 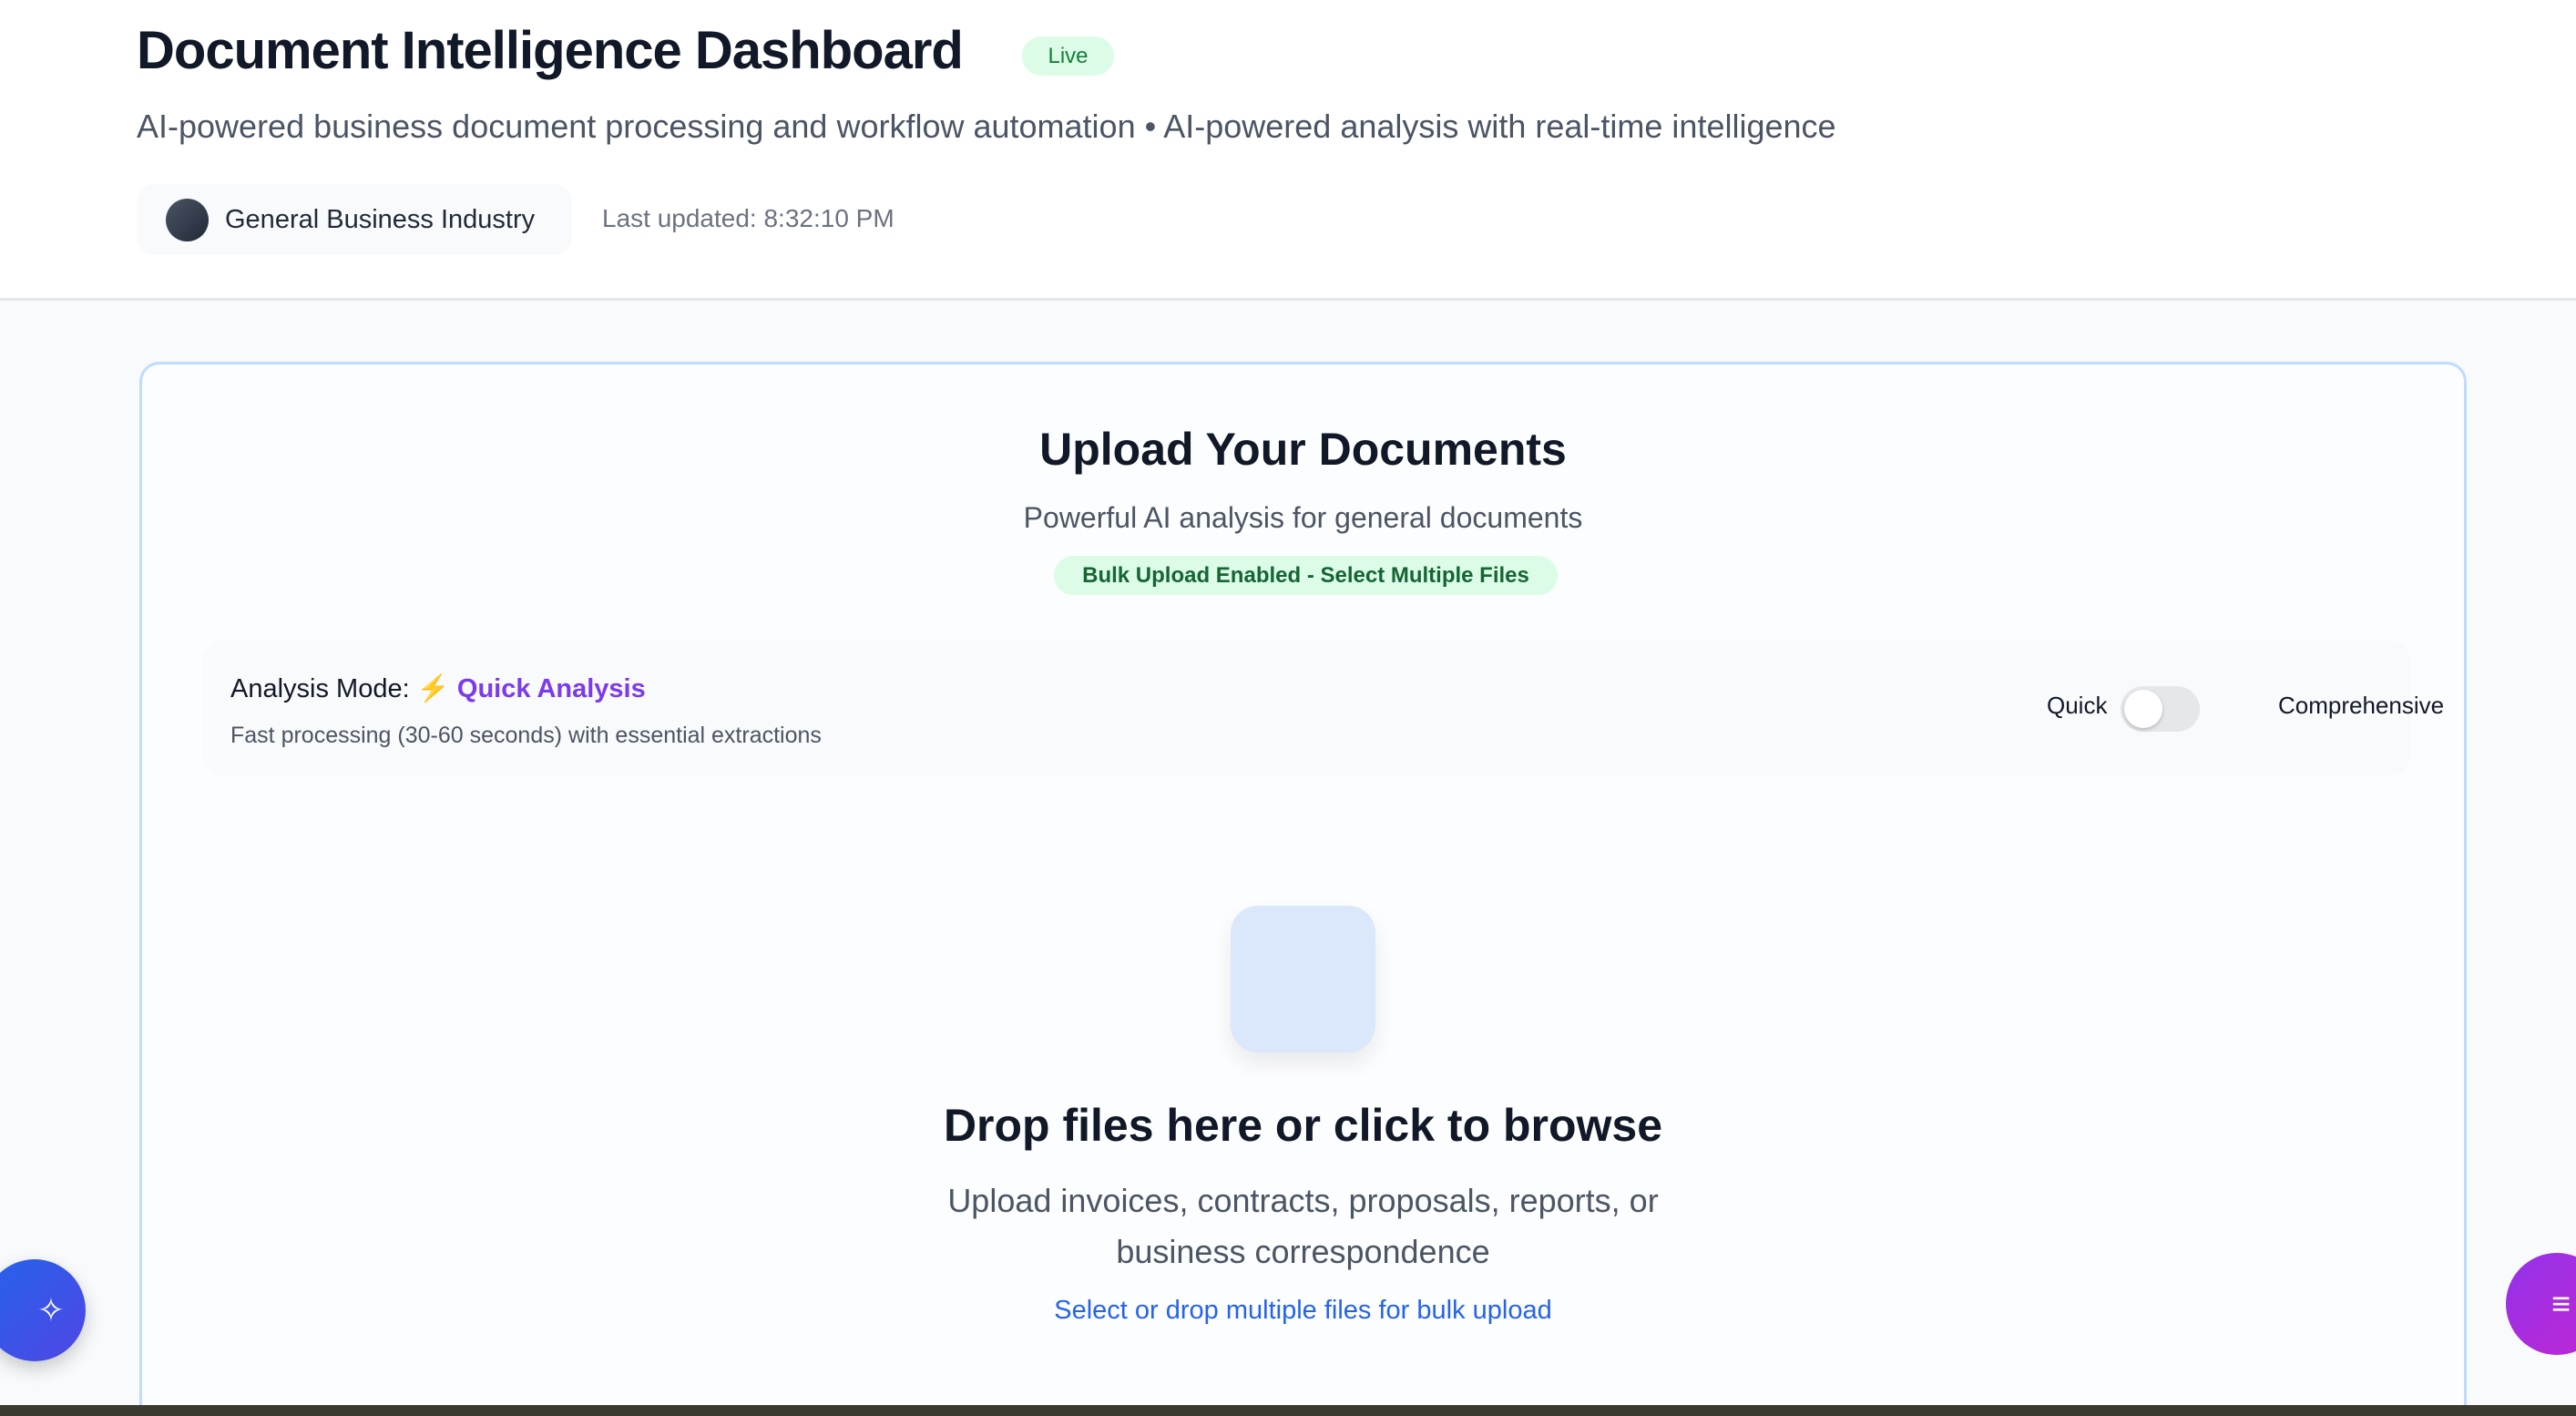 I want to click on toggle-label-quick: Quick, so click(x=2077, y=705).